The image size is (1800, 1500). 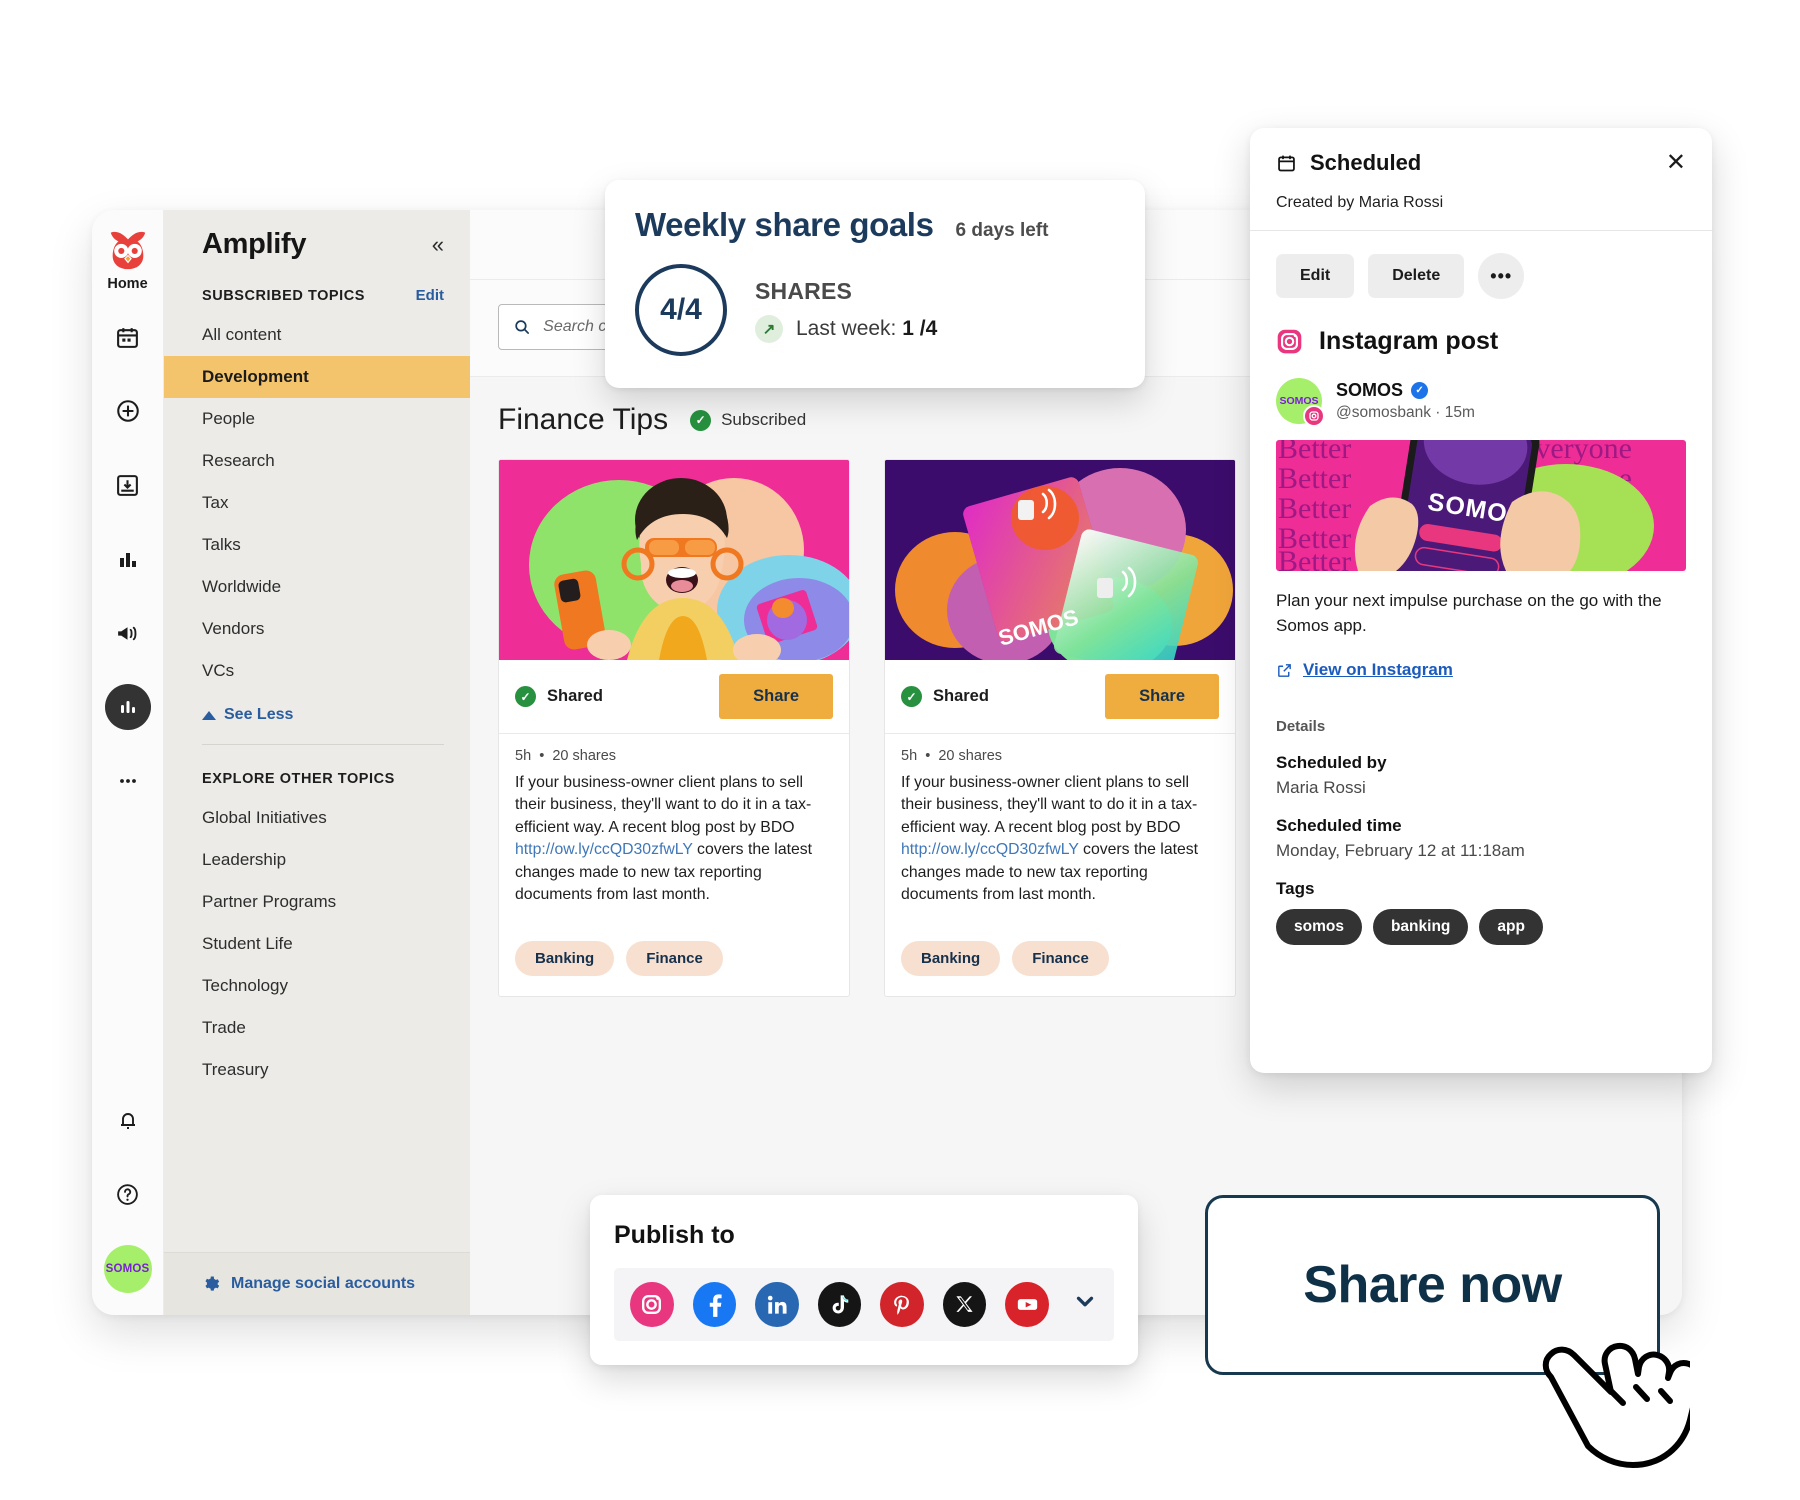 I want to click on sidebar-item-leadership: Leadership, so click(x=317, y=860).